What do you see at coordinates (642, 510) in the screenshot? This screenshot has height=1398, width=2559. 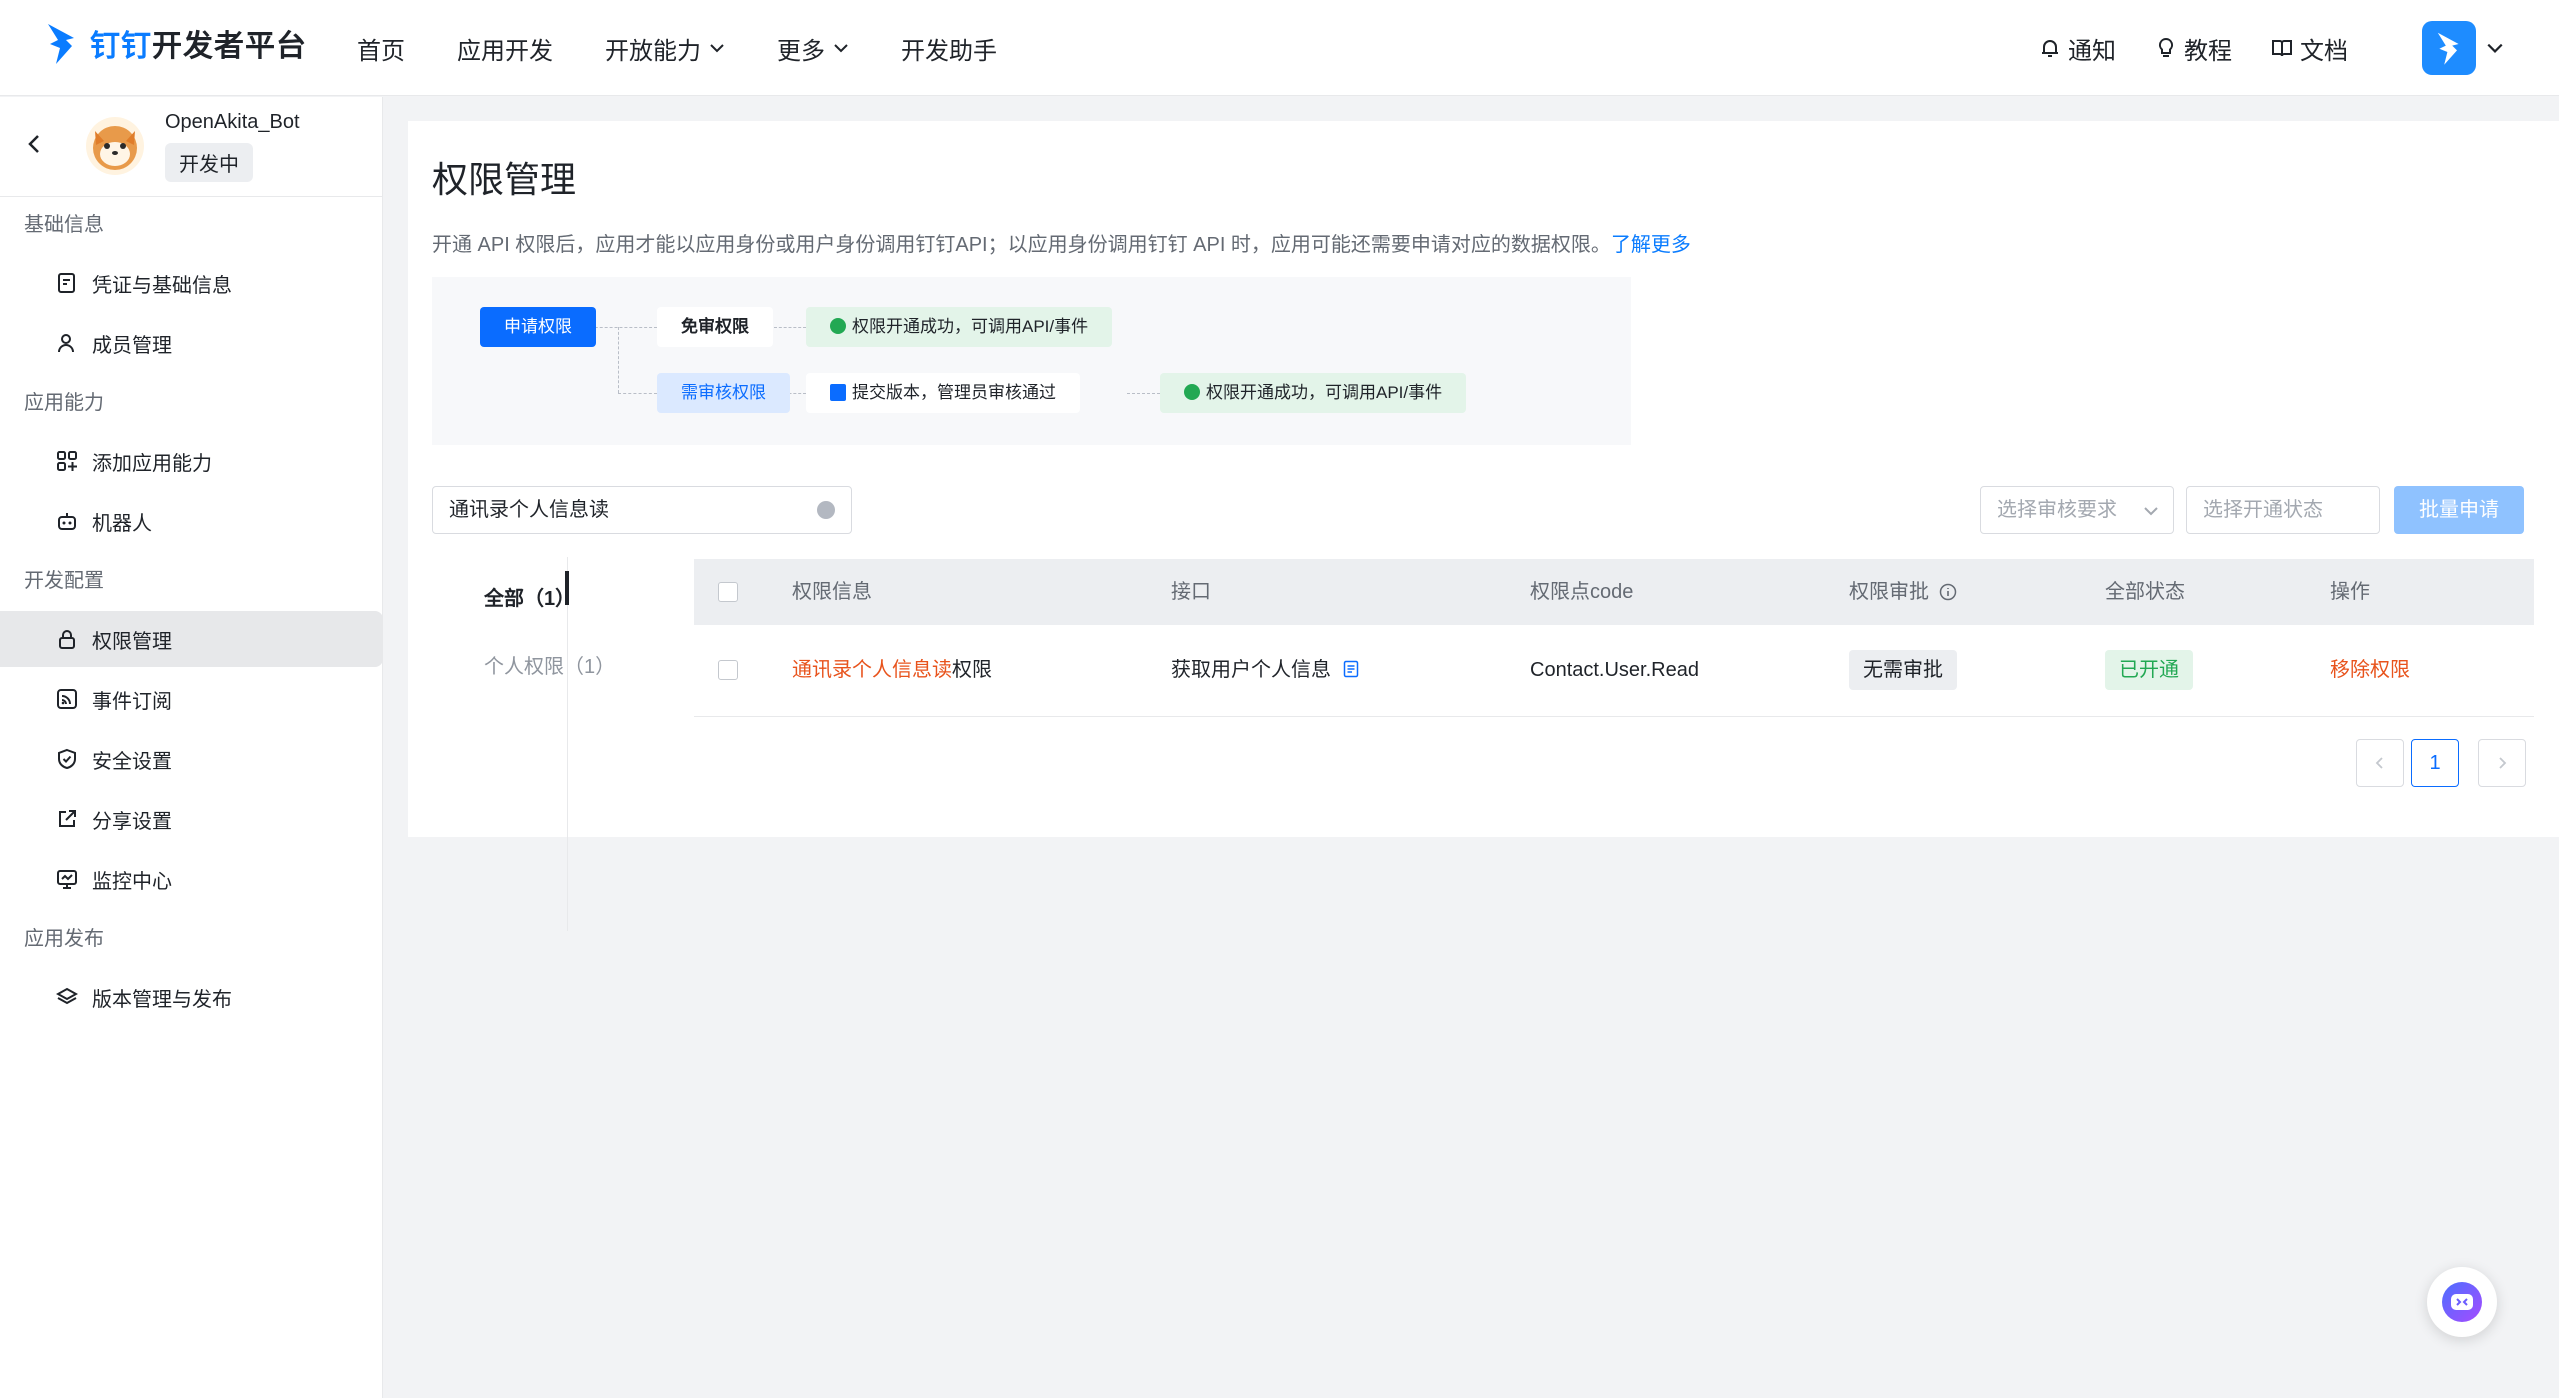 I see `search-input: 通讯录个人信息读` at bounding box center [642, 510].